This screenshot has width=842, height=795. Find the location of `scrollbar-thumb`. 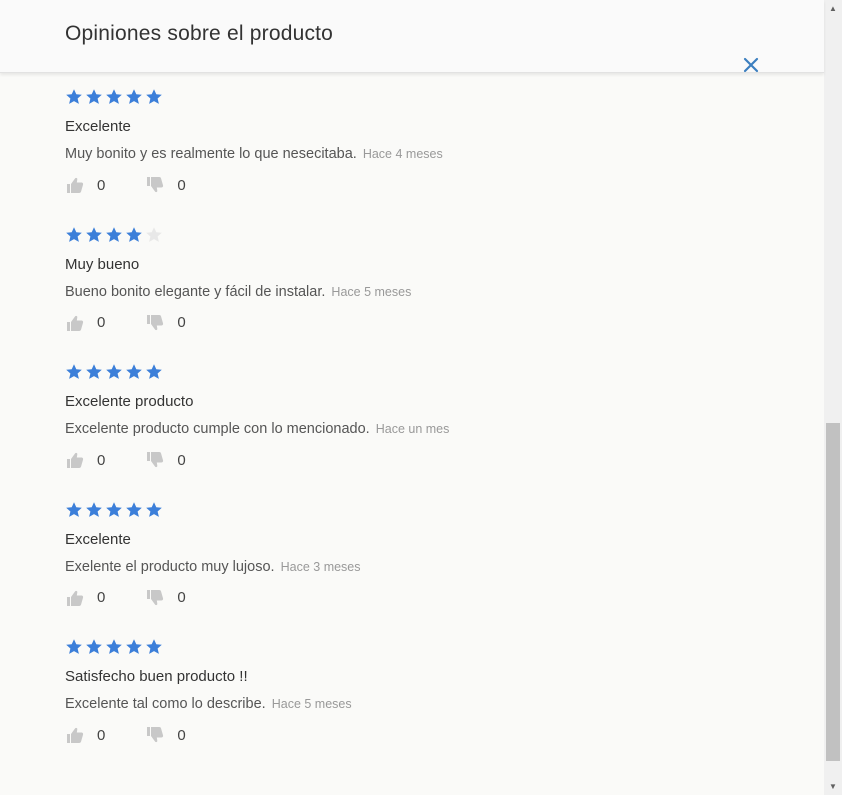

scrollbar-thumb is located at coordinates (833, 592).